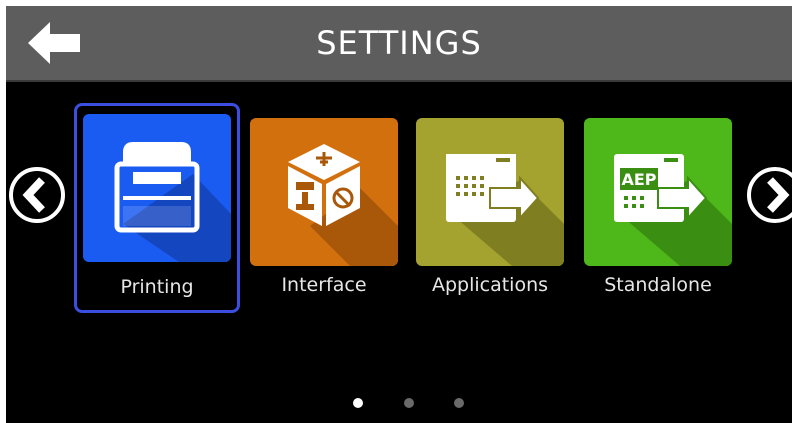 Image resolution: width=798 pixels, height=423 pixels. Describe the element at coordinates (399, 404) in the screenshot. I see `page-indicator` at that location.